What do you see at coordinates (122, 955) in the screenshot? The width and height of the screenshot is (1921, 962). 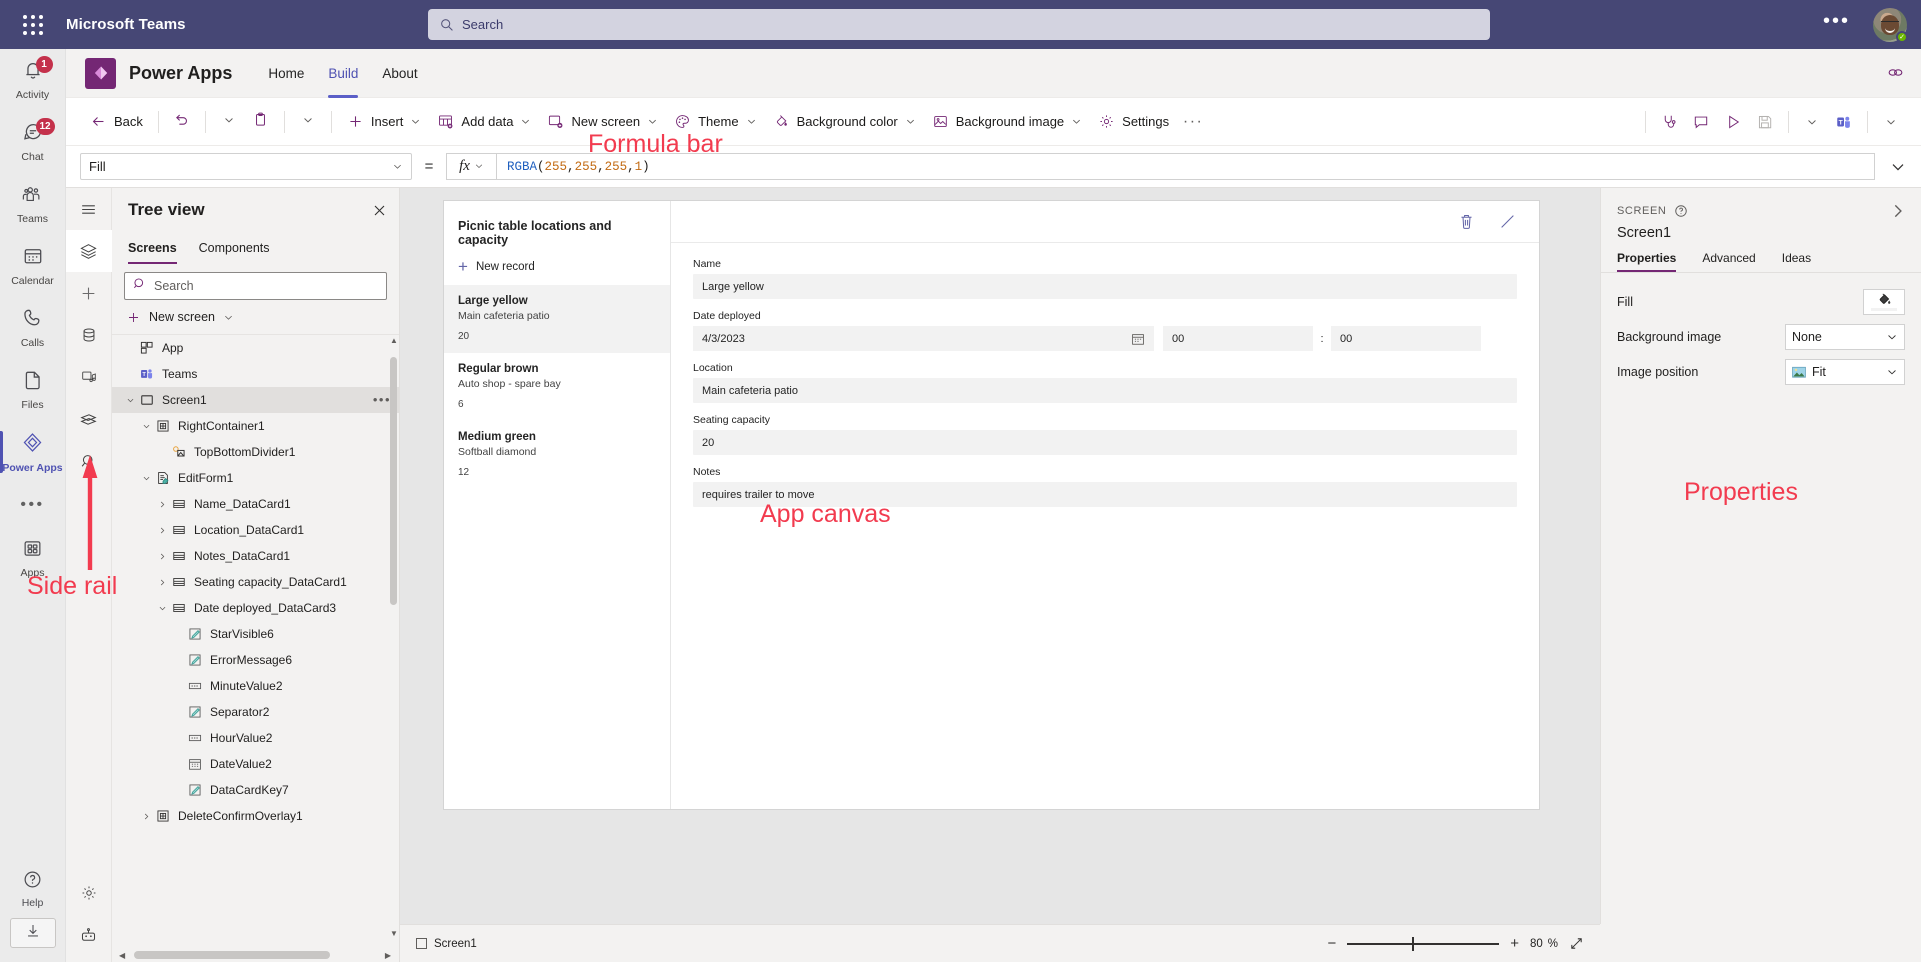 I see `scroll-left-arrow: ◀` at bounding box center [122, 955].